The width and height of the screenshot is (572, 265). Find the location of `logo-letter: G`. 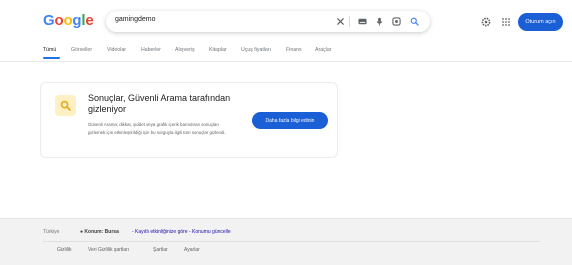

logo-letter: G is located at coordinates (49, 20).